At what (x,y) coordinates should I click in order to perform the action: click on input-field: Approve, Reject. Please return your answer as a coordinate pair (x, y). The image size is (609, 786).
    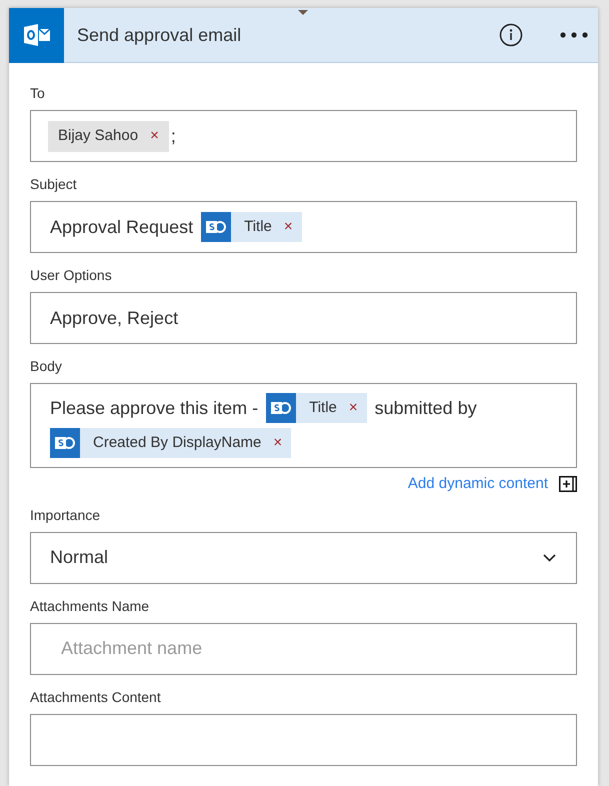
    Looking at the image, I should click on (303, 318).